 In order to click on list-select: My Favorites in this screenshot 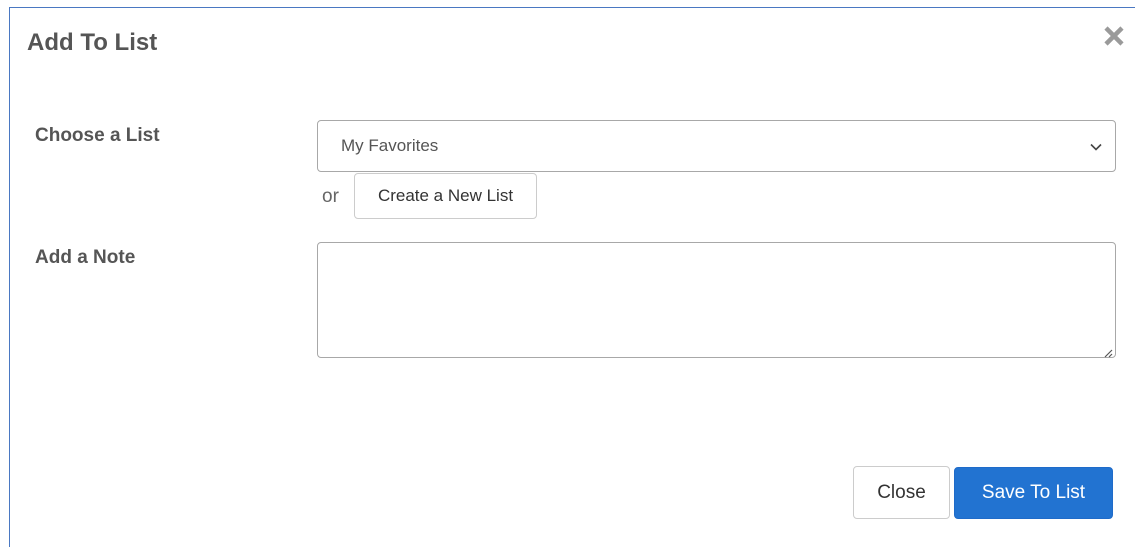, I will do `click(716, 146)`.